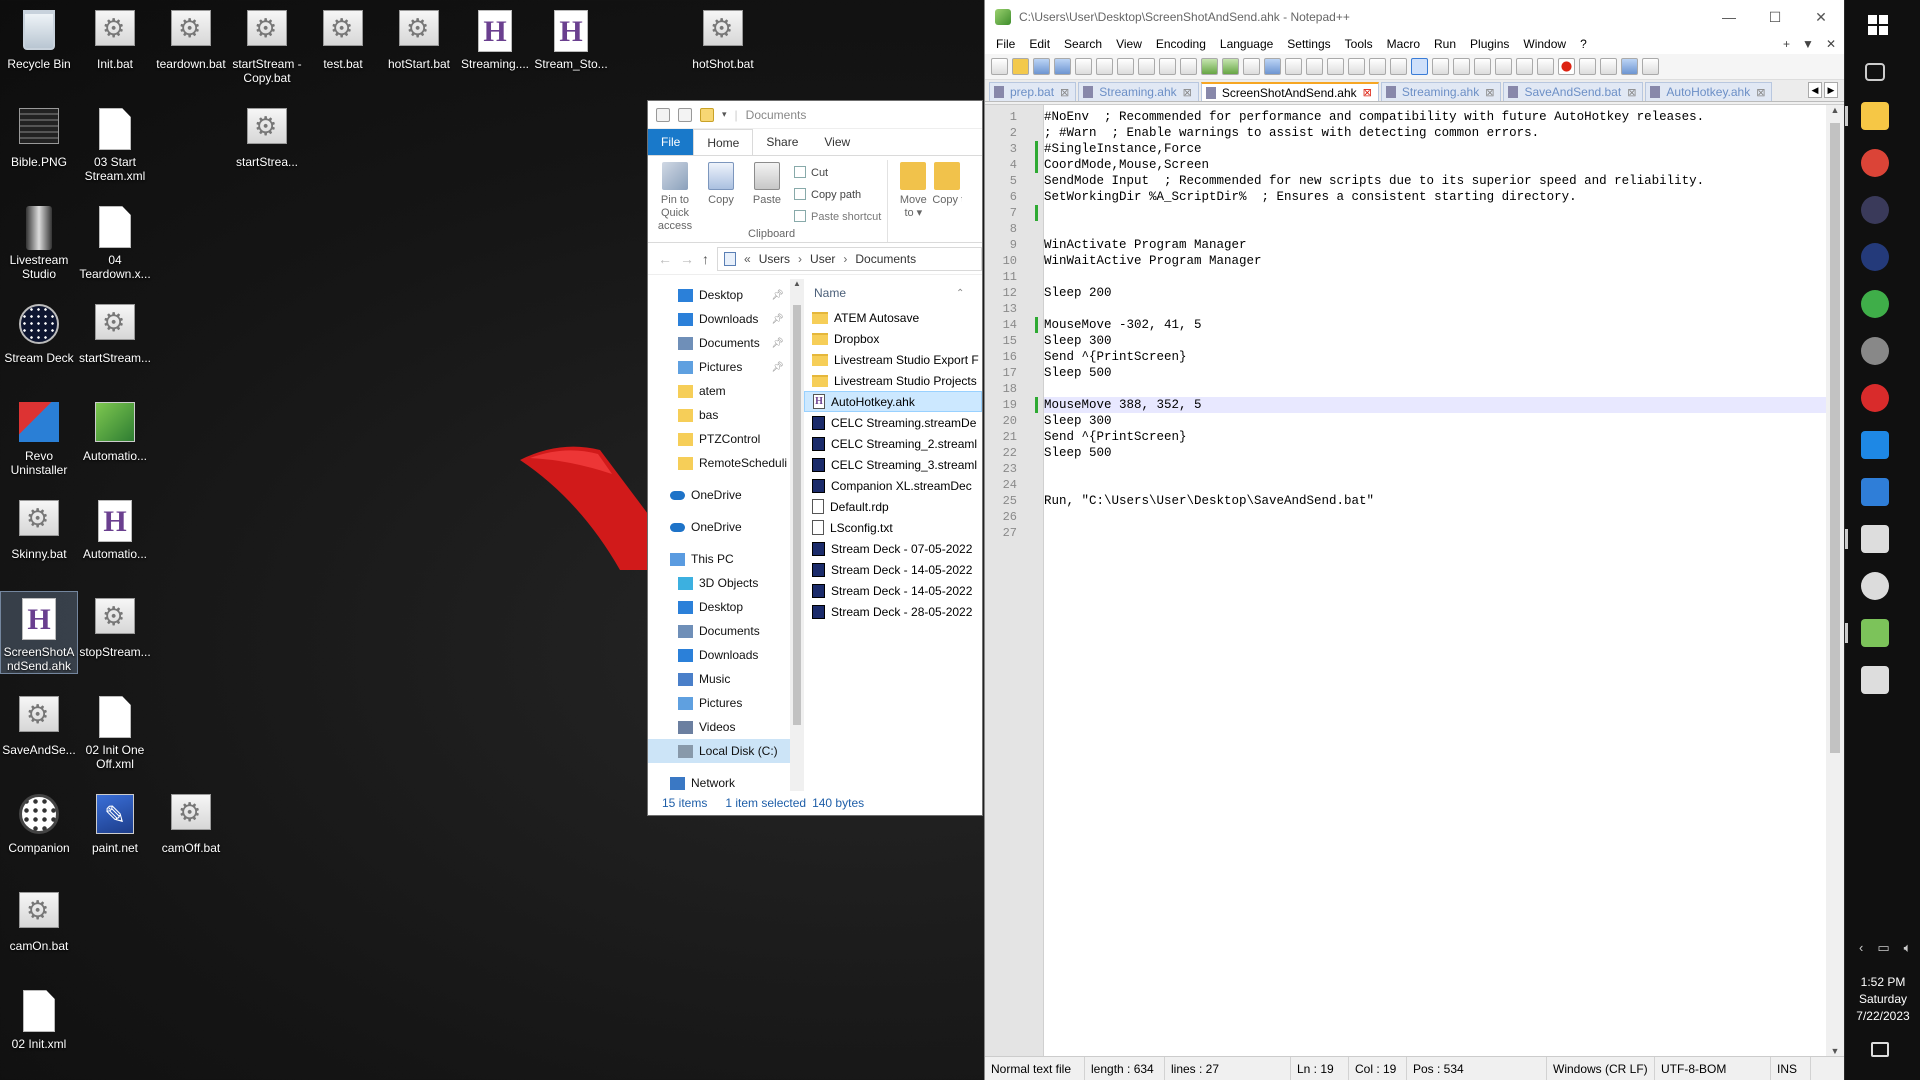  Describe the element at coordinates (1441, 91) in the screenshot. I see `doc-tab-3: Streaming.ahk ⊠` at that location.